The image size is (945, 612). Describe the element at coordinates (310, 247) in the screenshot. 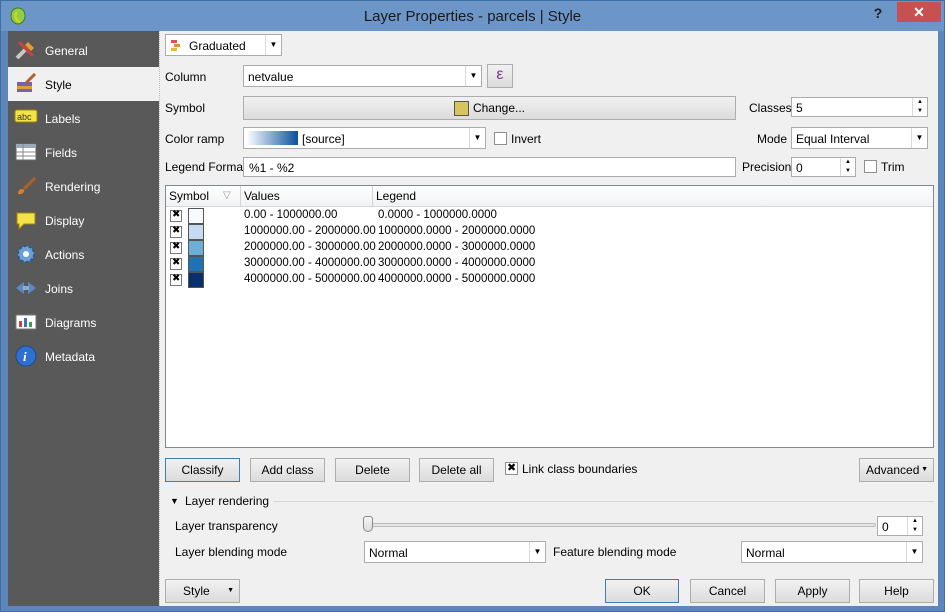

I see `class-values-cell: 2000000.00 - 3000000.00` at that location.